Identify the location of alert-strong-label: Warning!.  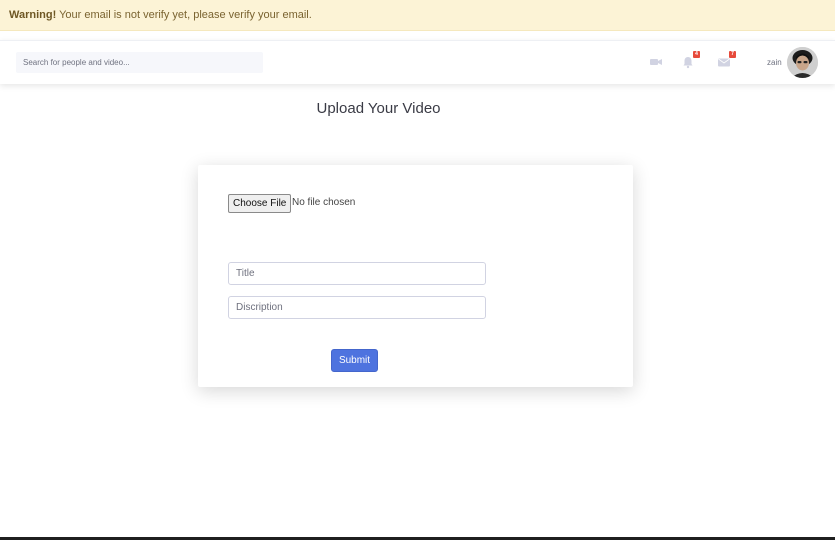
(33, 15).